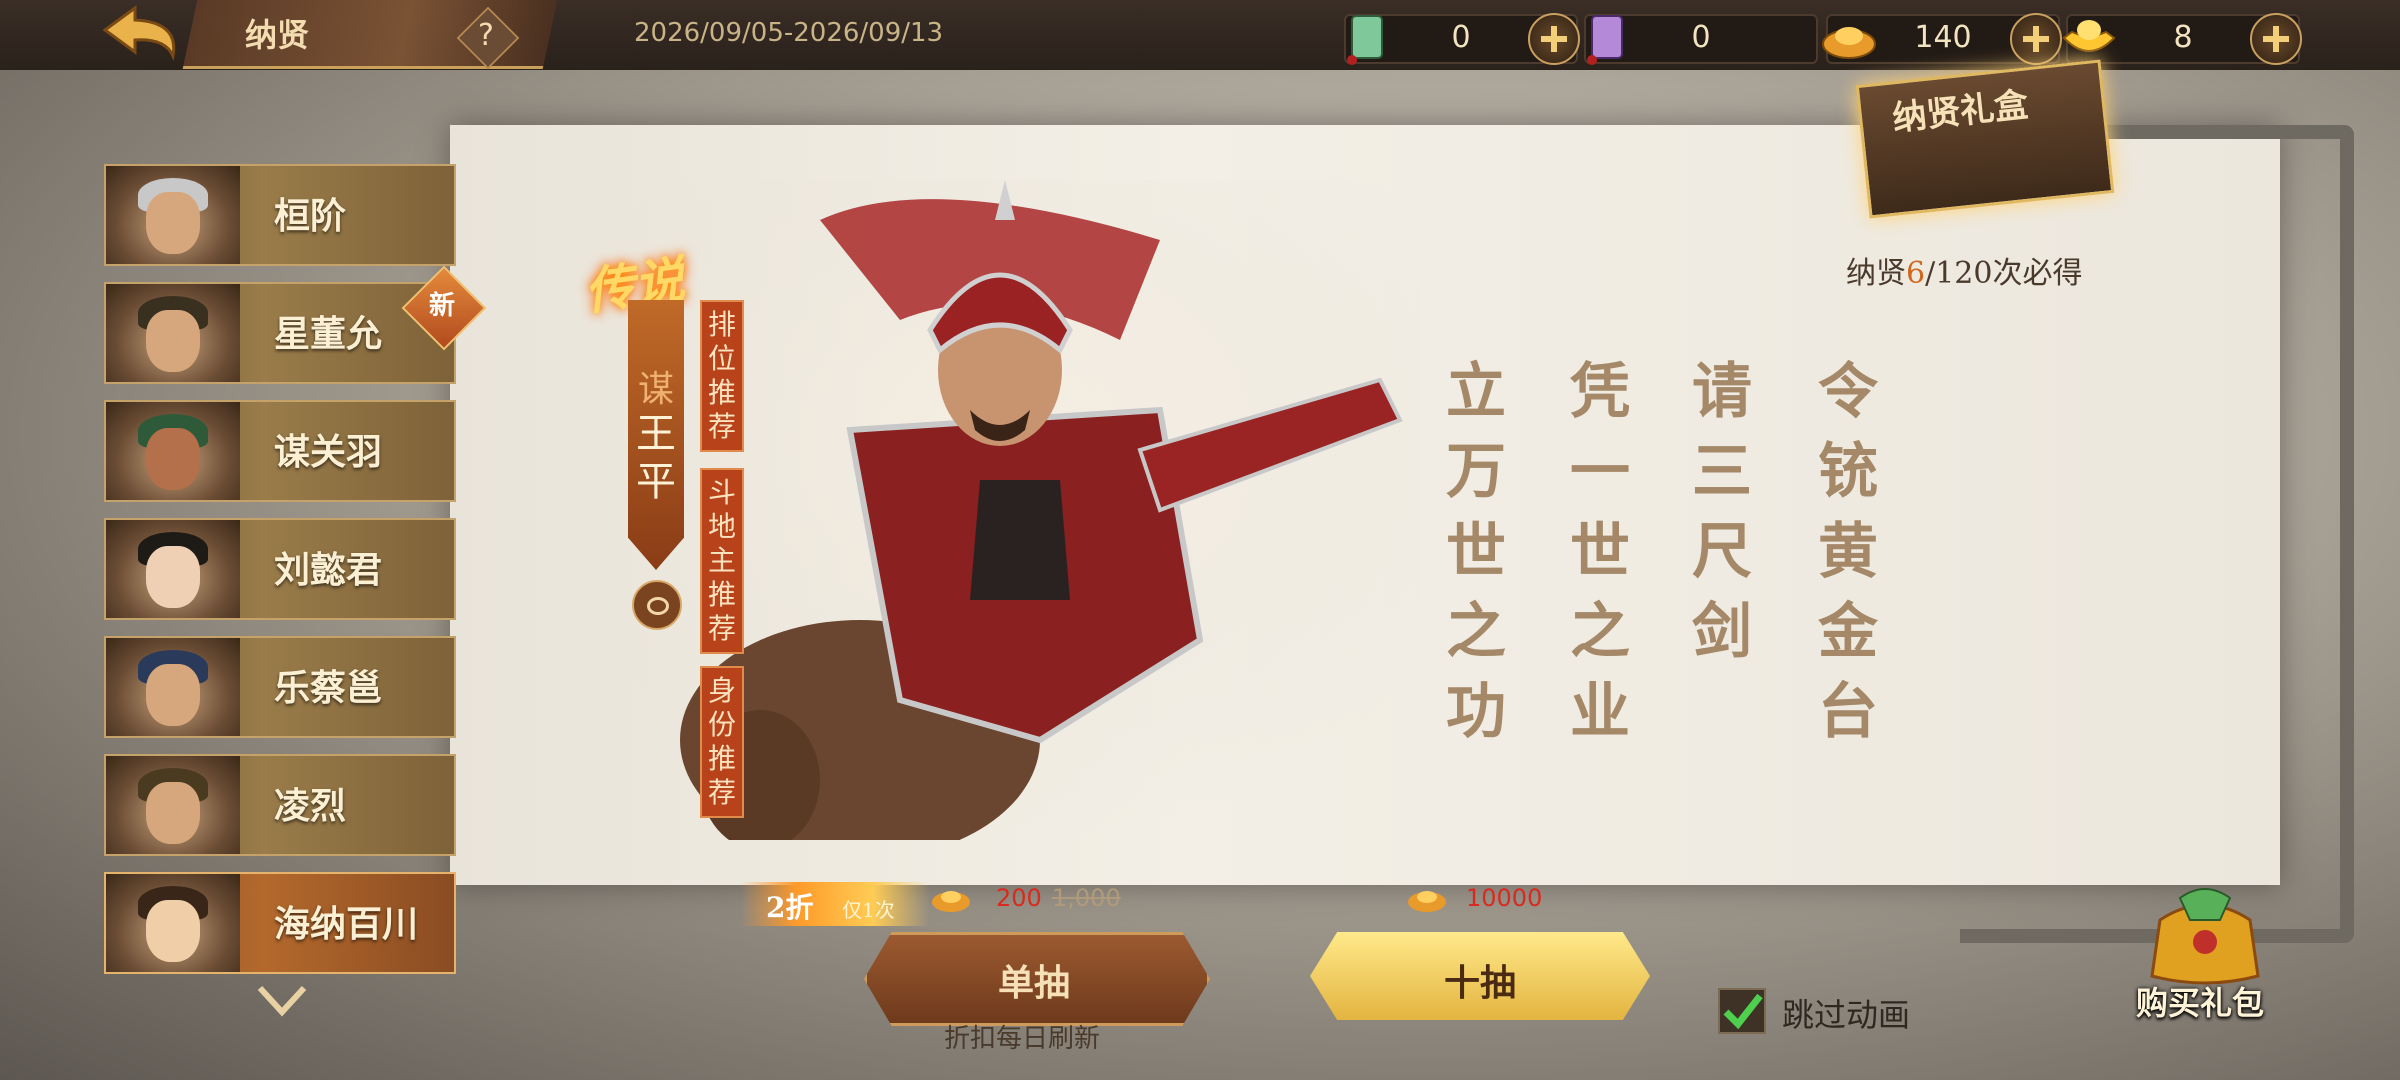 The image size is (2400, 1080). Describe the element at coordinates (1019, 898) in the screenshot. I see `single-draw-cost: 200` at that location.